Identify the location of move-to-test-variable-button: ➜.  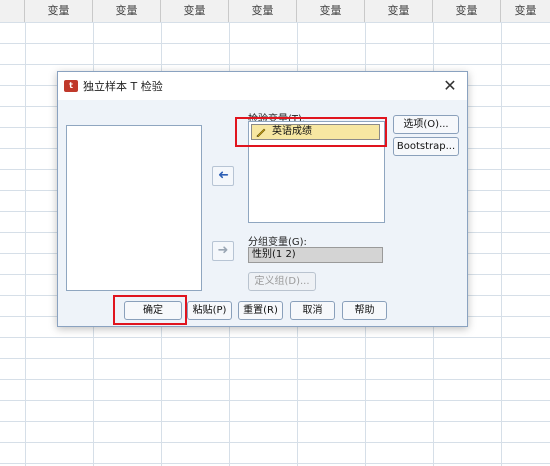
(223, 176).